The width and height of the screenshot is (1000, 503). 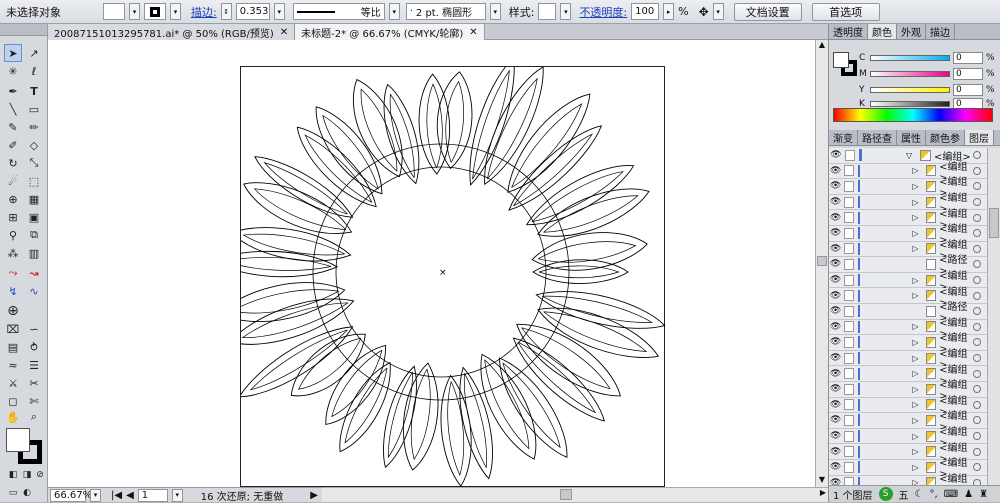 I want to click on arc-tool-icon: ∽, so click(x=34, y=329).